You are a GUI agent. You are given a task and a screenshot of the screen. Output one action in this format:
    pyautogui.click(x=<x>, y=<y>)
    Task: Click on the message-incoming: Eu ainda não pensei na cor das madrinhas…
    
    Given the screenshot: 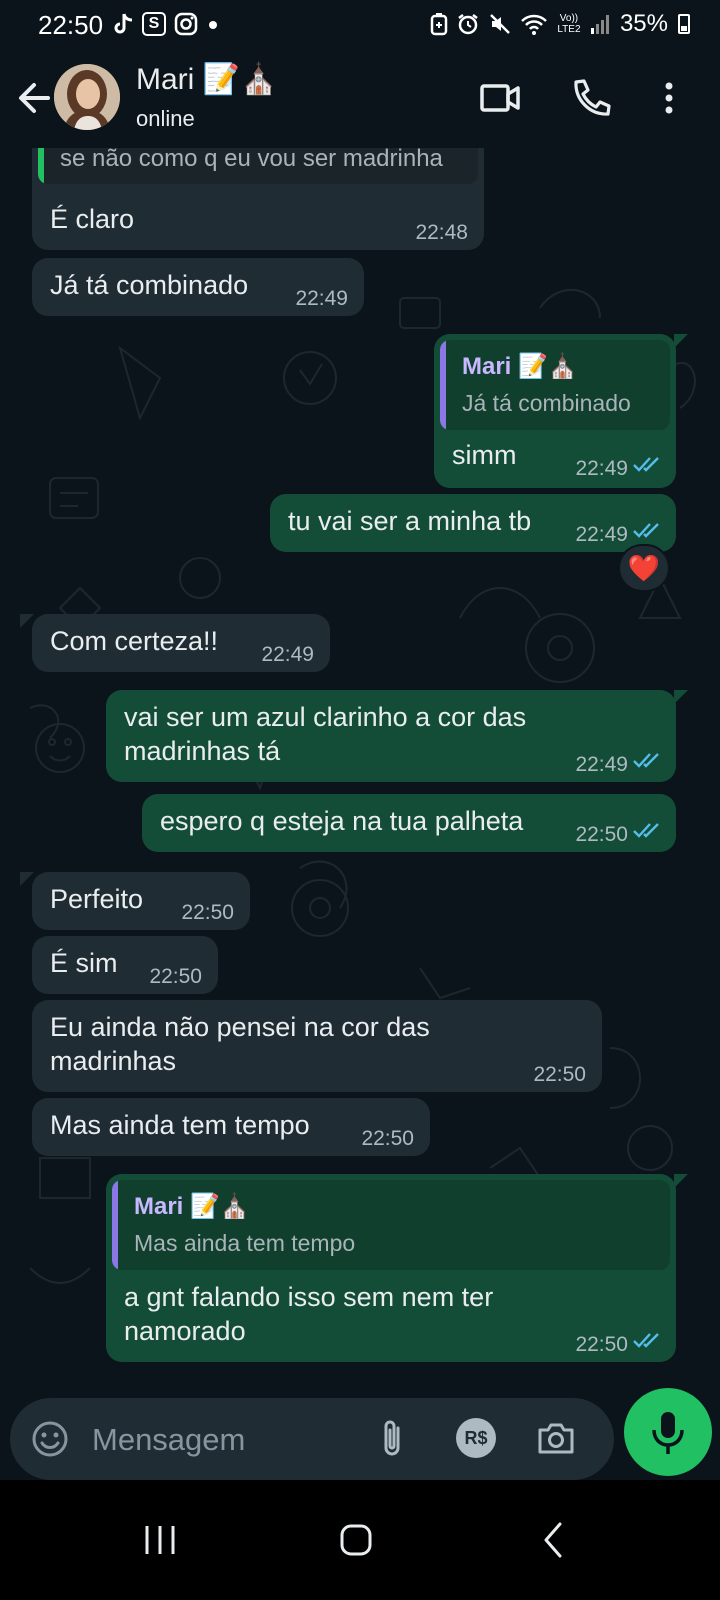 What is the action you would take?
    pyautogui.click(x=317, y=1046)
    